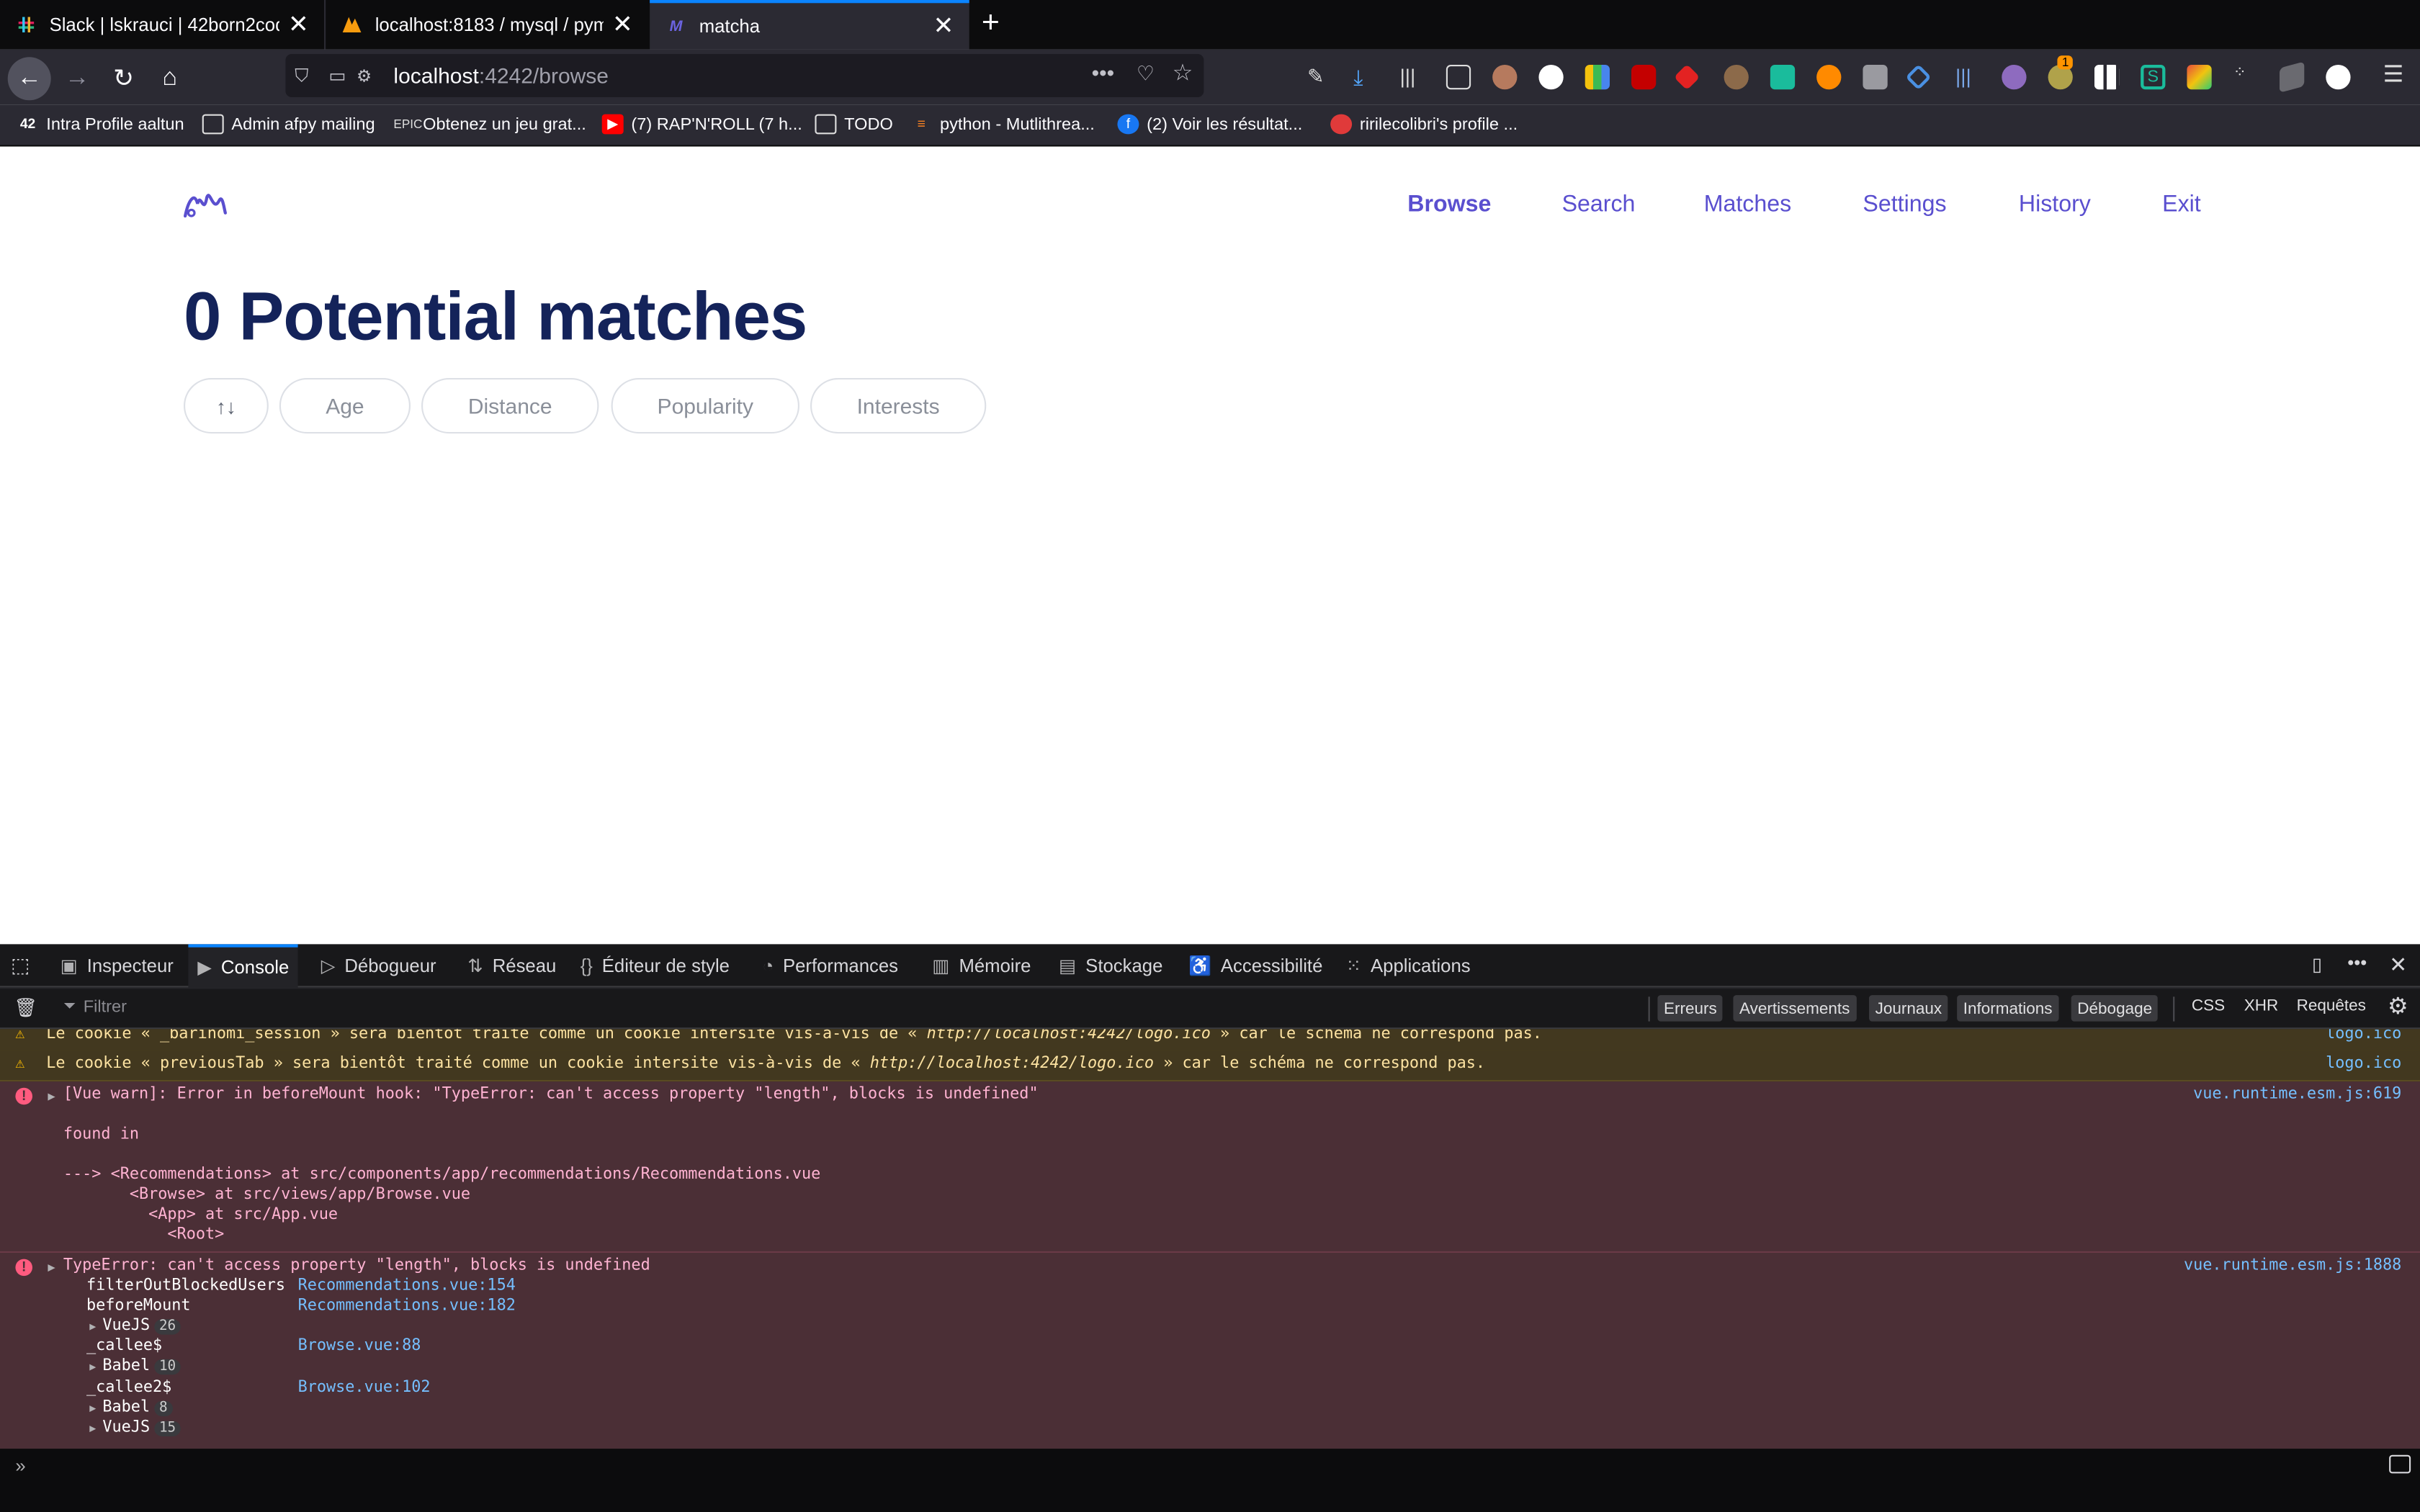 This screenshot has height=1512, width=2420. I want to click on stack-frame-location: Recommendations.vue:154, so click(407, 1286).